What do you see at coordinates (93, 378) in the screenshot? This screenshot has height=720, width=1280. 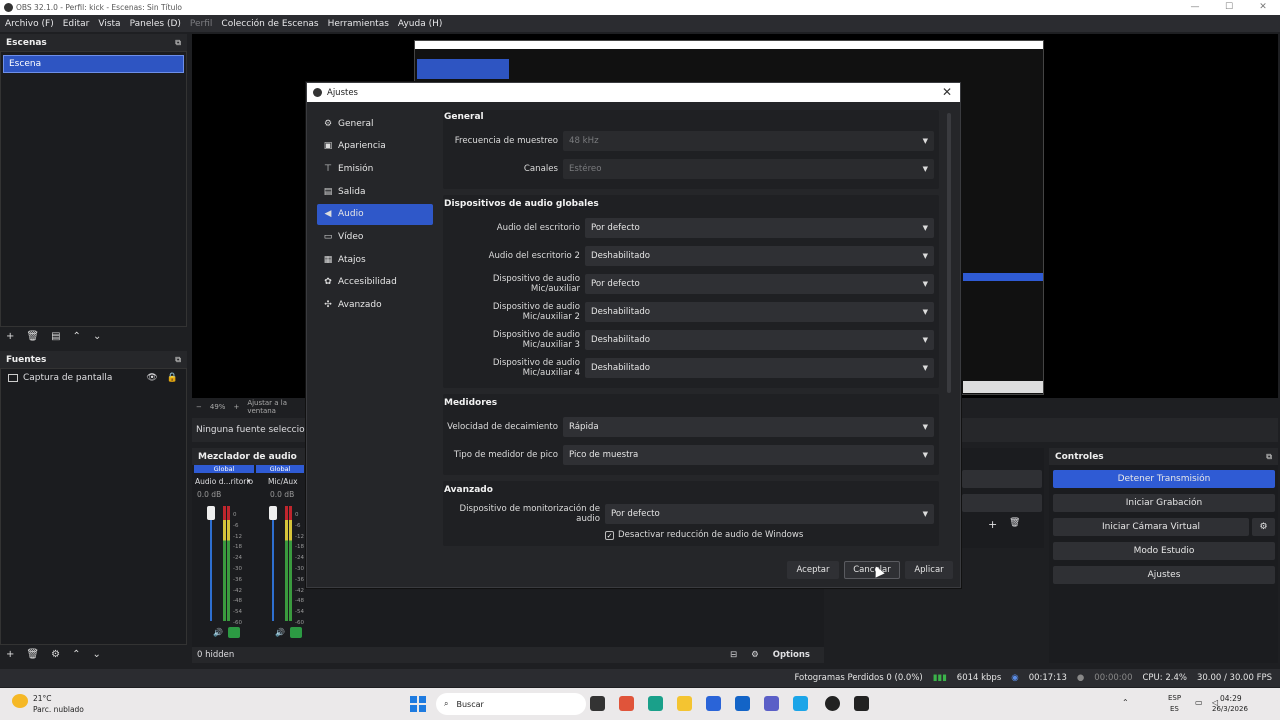 I see `source-item: Captura de pantalla 👁 🔒` at bounding box center [93, 378].